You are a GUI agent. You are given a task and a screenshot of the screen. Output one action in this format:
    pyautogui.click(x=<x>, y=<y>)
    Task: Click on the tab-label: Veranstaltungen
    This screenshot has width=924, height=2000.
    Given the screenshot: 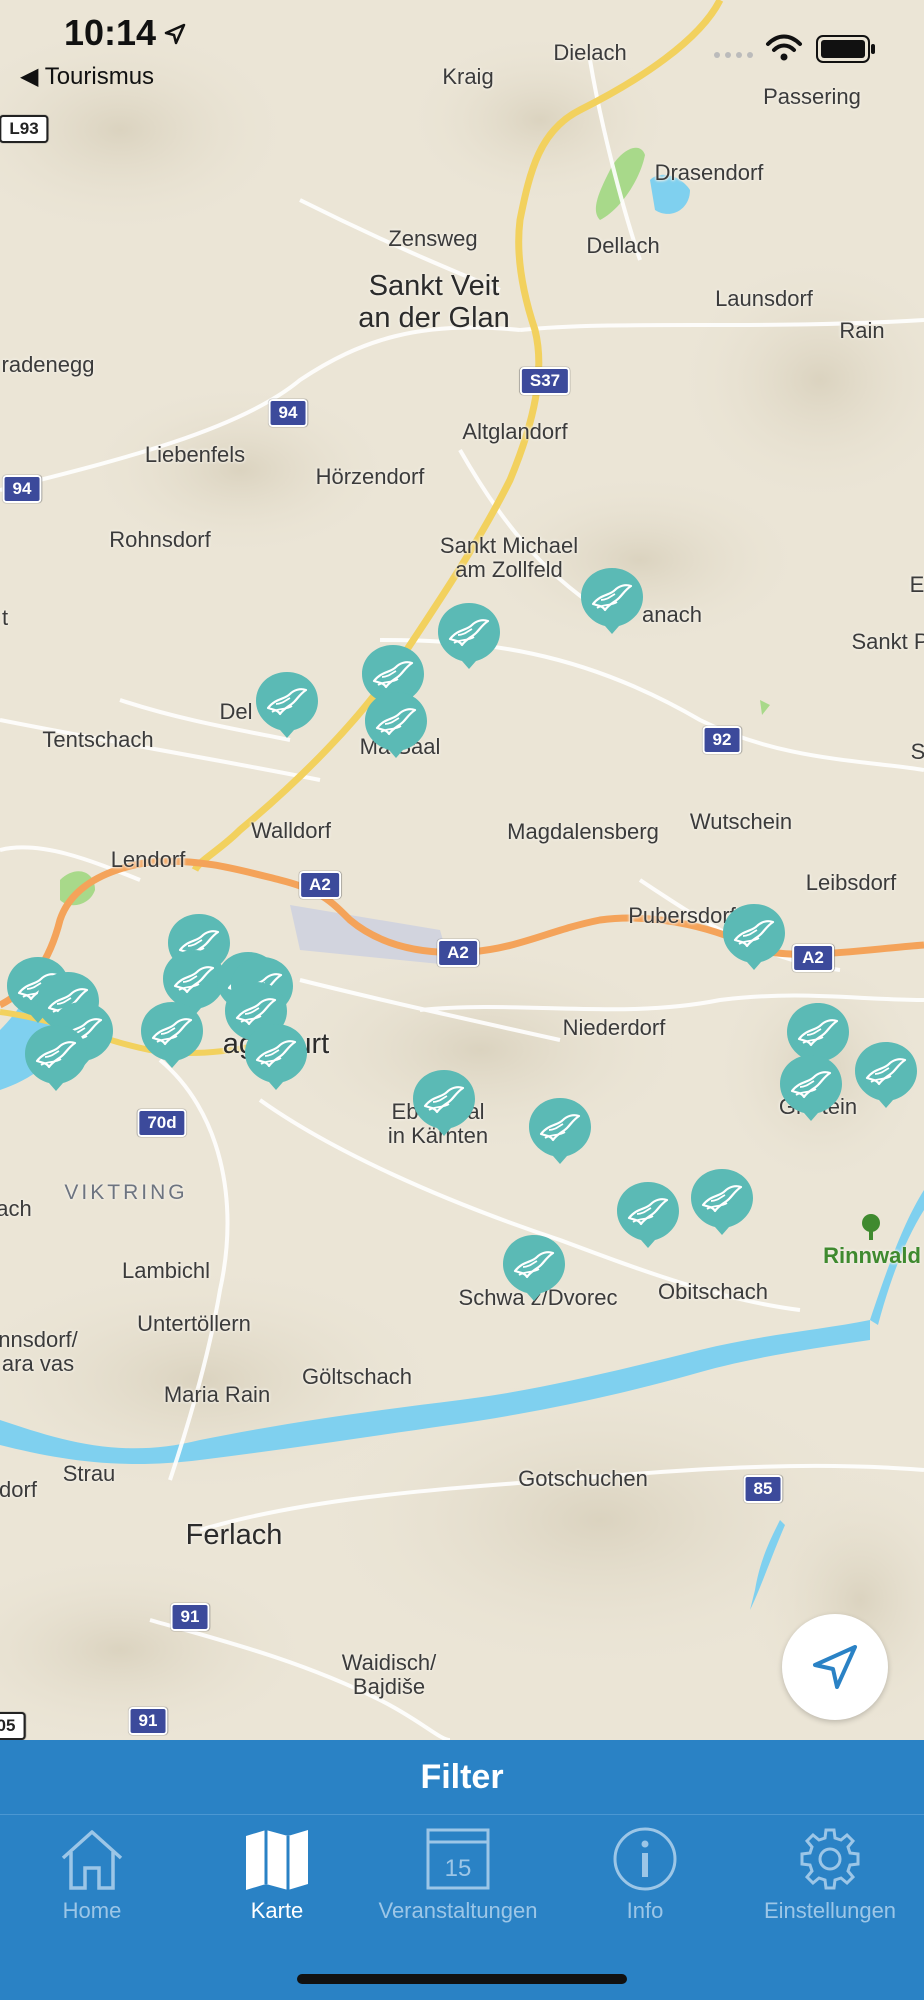 What is the action you would take?
    pyautogui.click(x=458, y=1910)
    